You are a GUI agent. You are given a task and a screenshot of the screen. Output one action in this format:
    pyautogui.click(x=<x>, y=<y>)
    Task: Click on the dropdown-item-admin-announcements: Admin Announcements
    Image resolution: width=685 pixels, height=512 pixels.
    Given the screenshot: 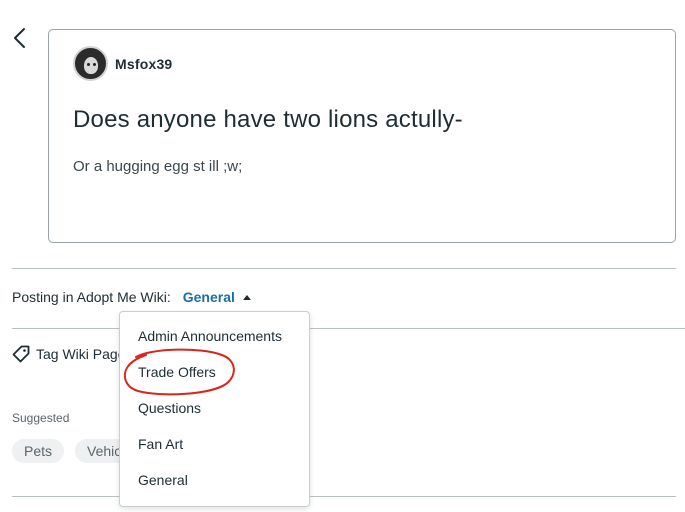 What is the action you would take?
    pyautogui.click(x=210, y=336)
    